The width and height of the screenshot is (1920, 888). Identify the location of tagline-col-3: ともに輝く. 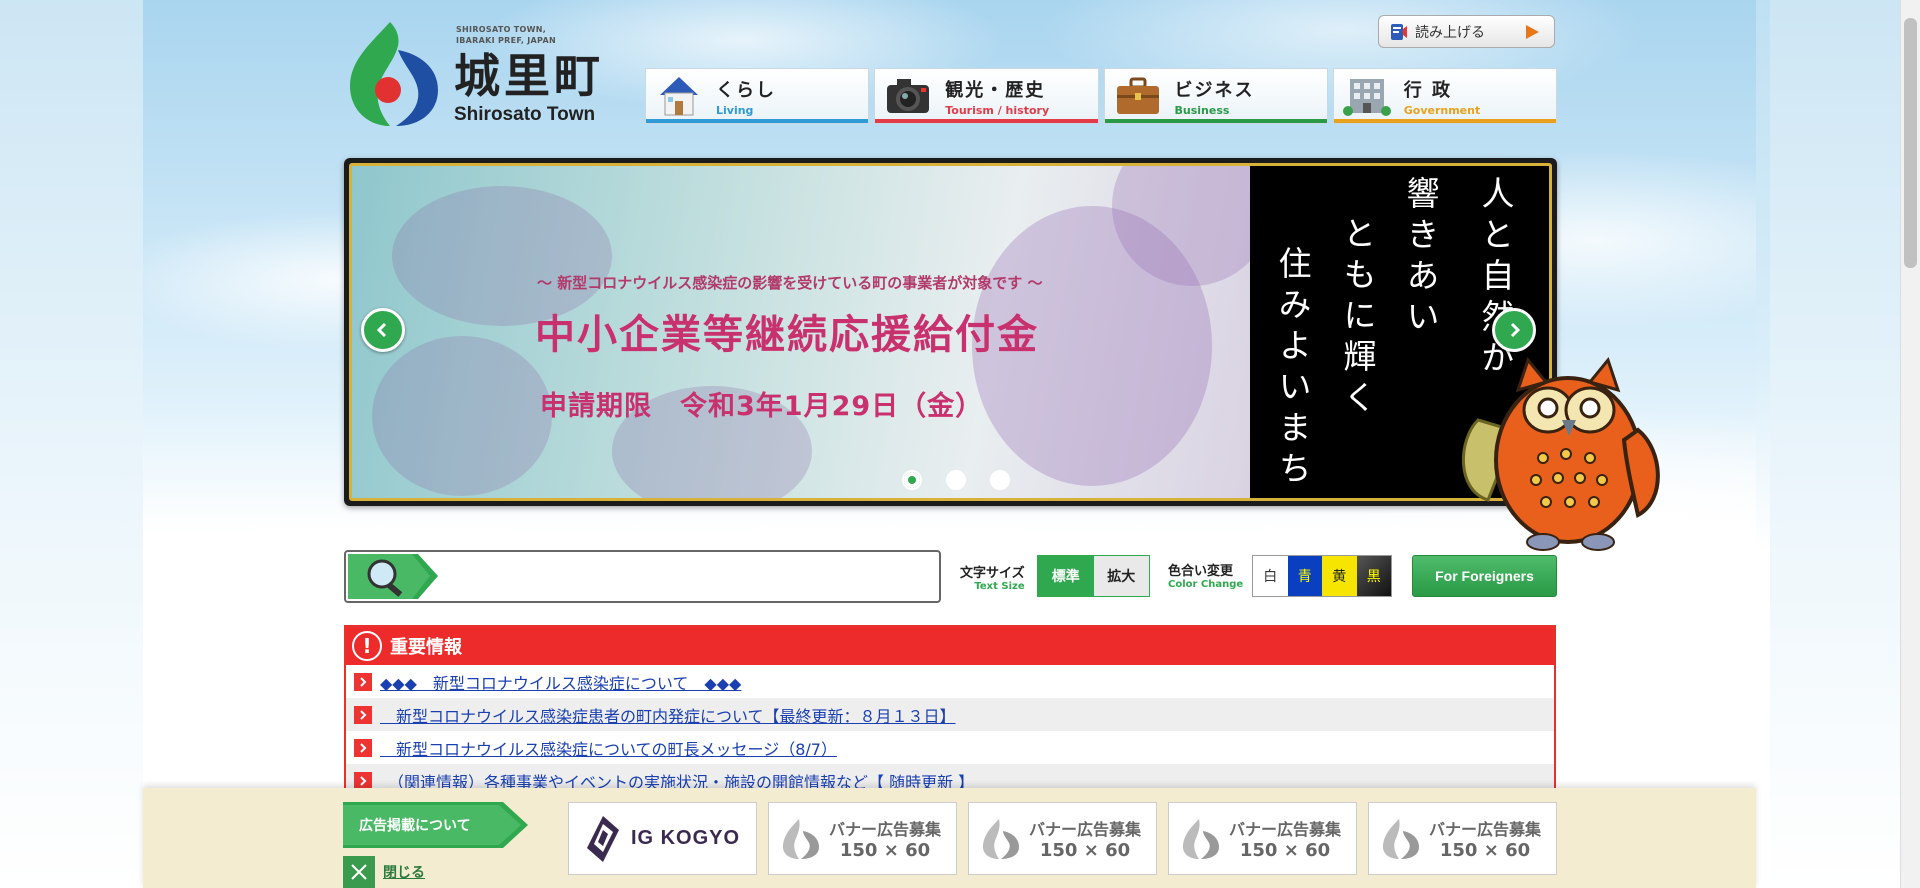
(1357, 318).